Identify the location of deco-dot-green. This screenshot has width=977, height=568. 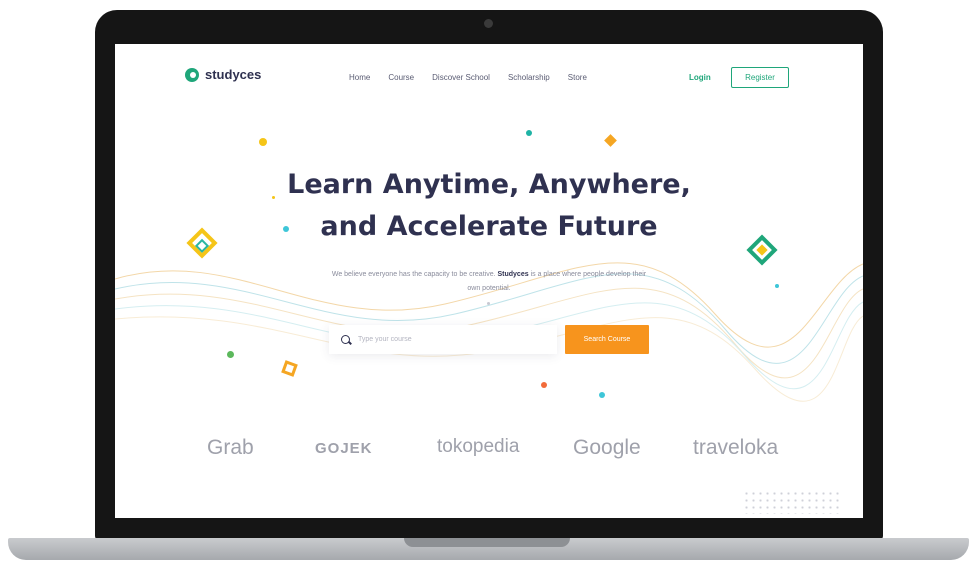
(230, 354).